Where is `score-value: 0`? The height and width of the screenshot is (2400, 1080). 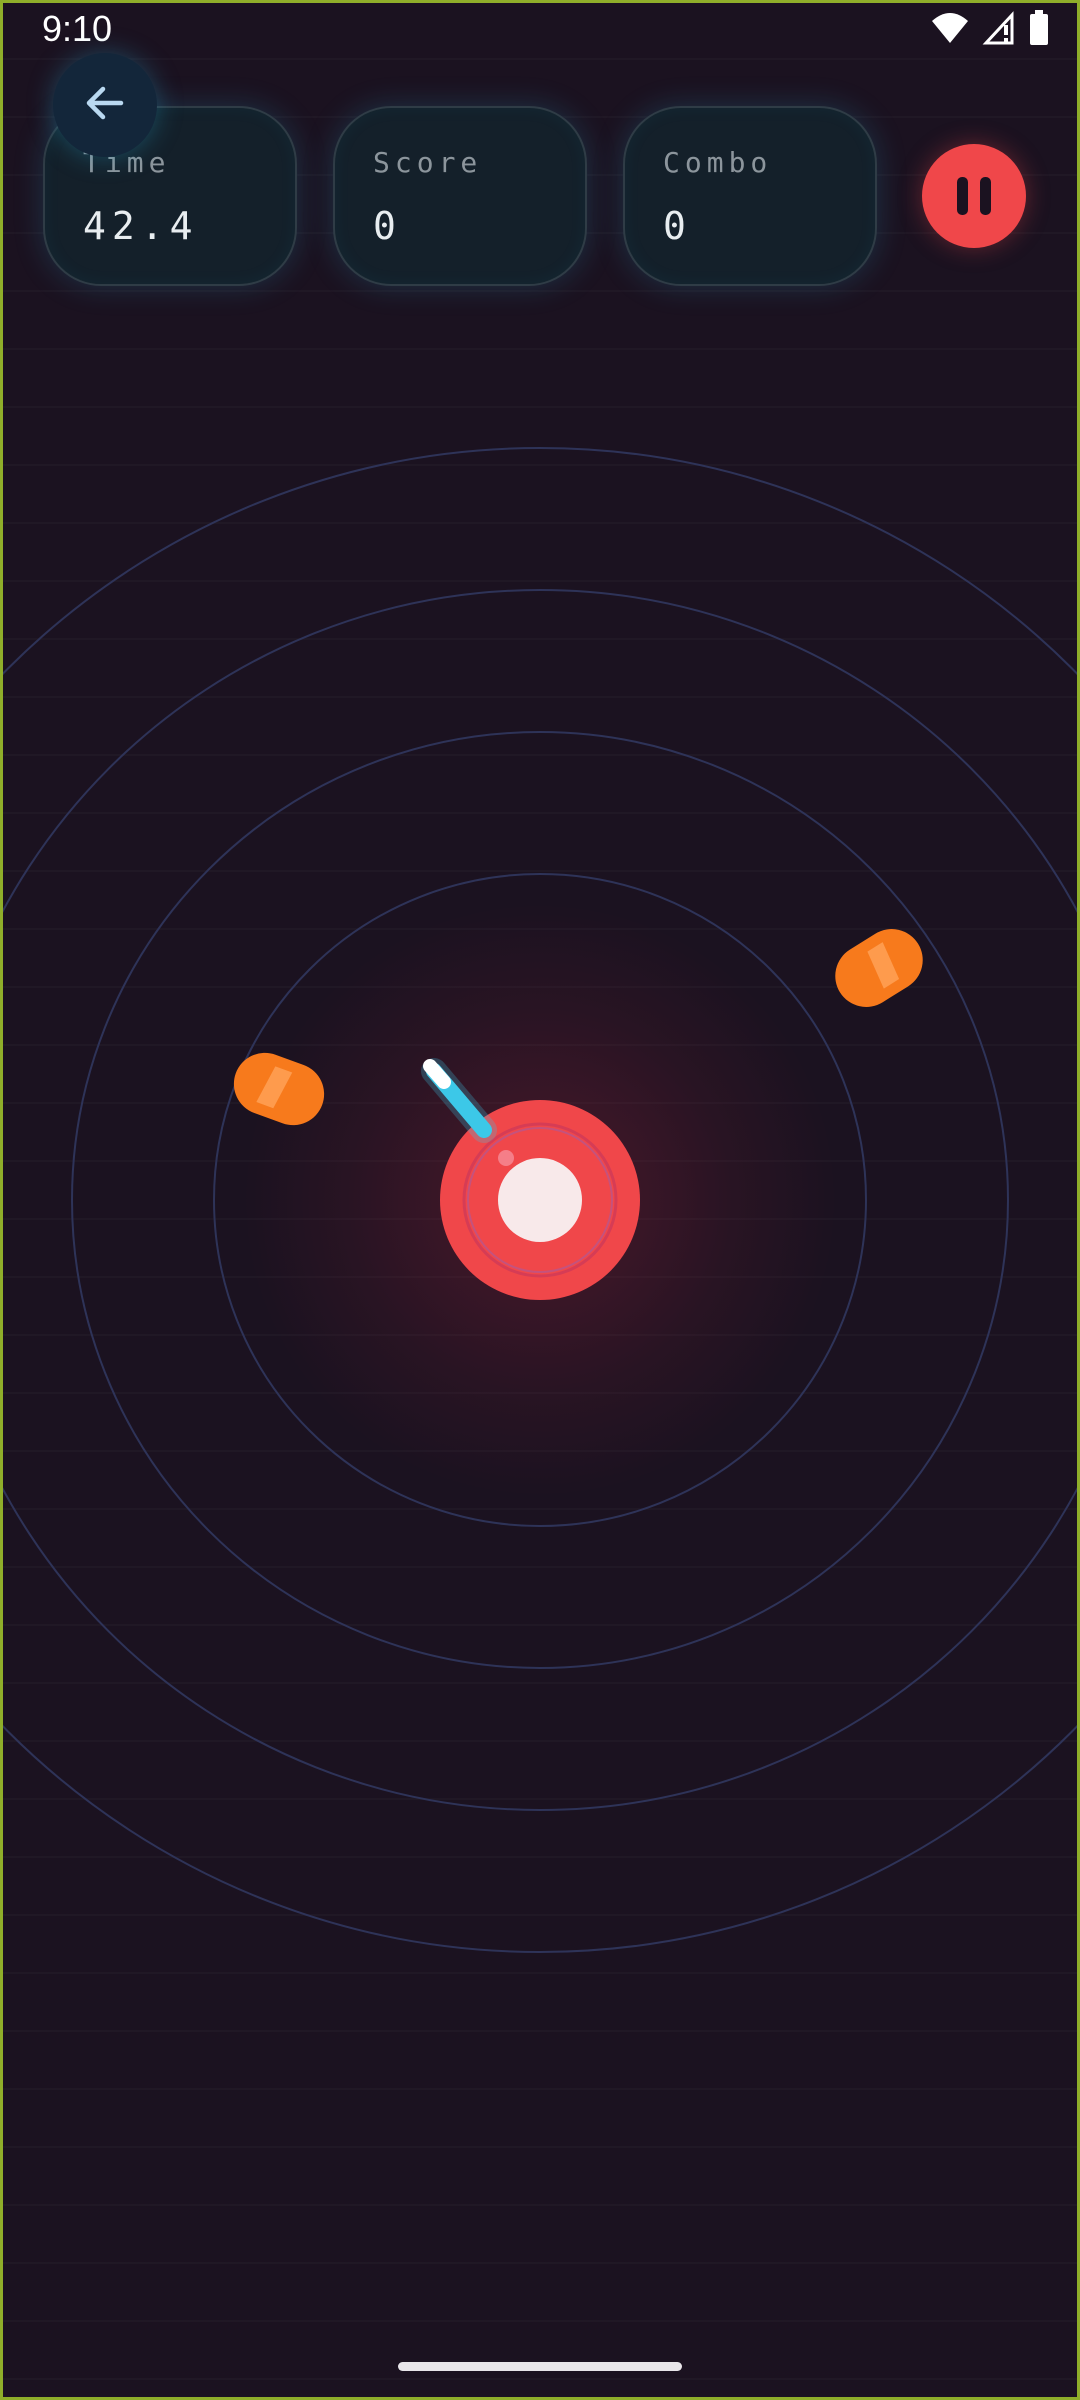
score-value: 0 is located at coordinates (387, 226).